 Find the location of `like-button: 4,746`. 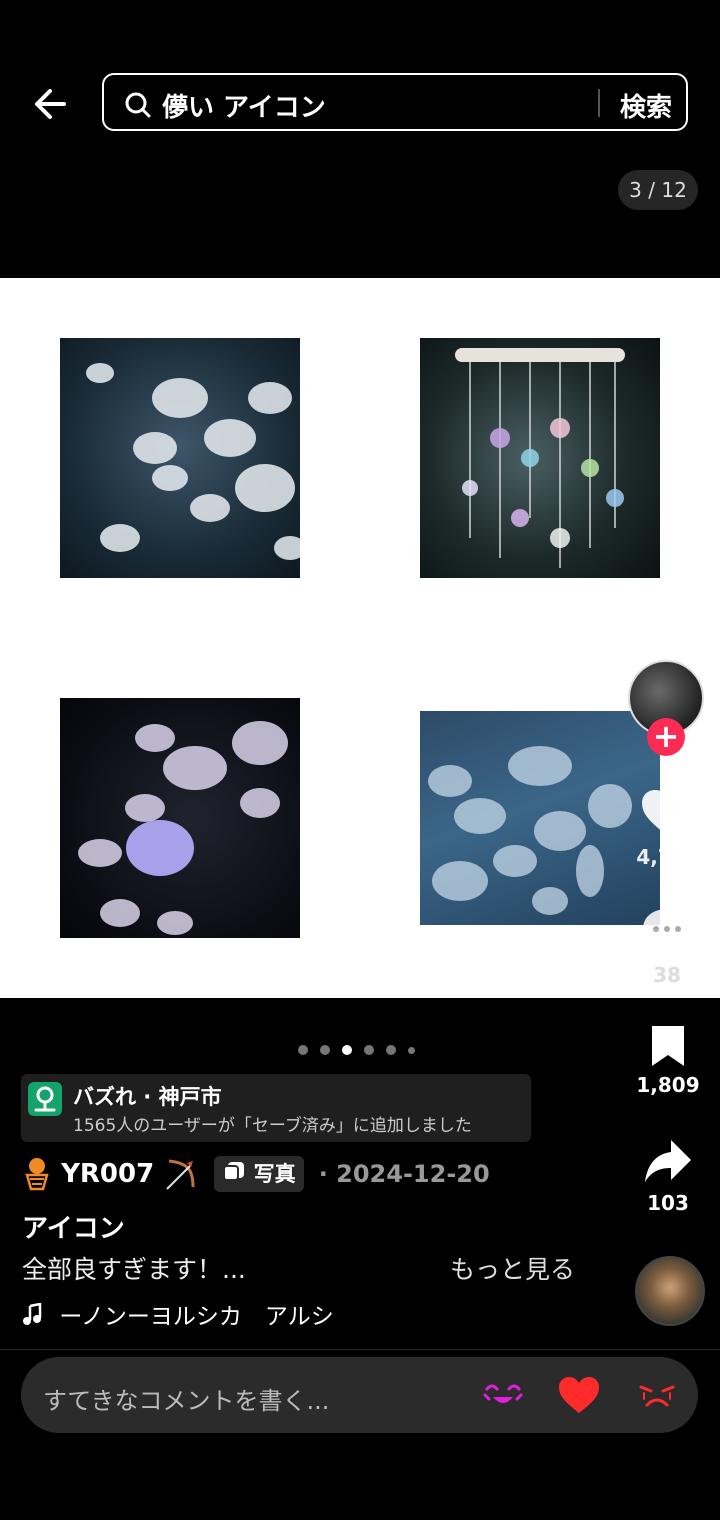

like-button: 4,746 is located at coordinates (668, 828).